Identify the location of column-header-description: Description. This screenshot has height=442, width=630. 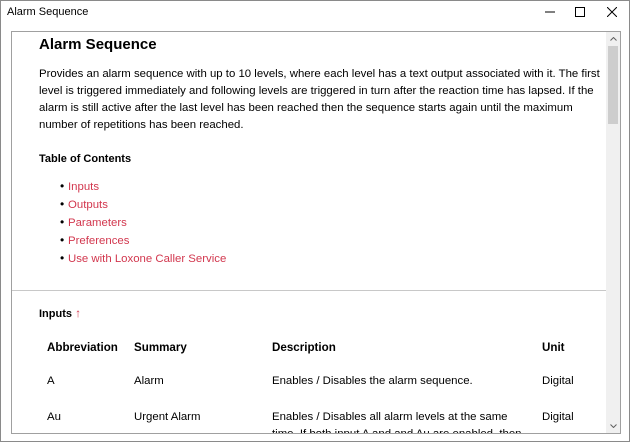
(304, 347).